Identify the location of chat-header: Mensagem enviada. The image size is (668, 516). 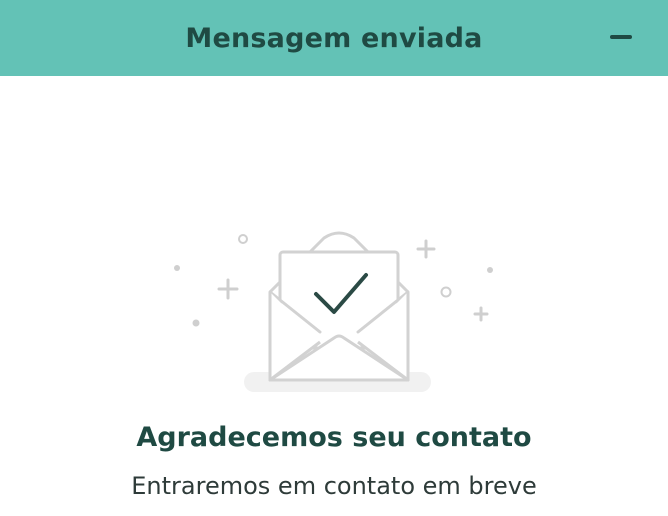
(334, 38).